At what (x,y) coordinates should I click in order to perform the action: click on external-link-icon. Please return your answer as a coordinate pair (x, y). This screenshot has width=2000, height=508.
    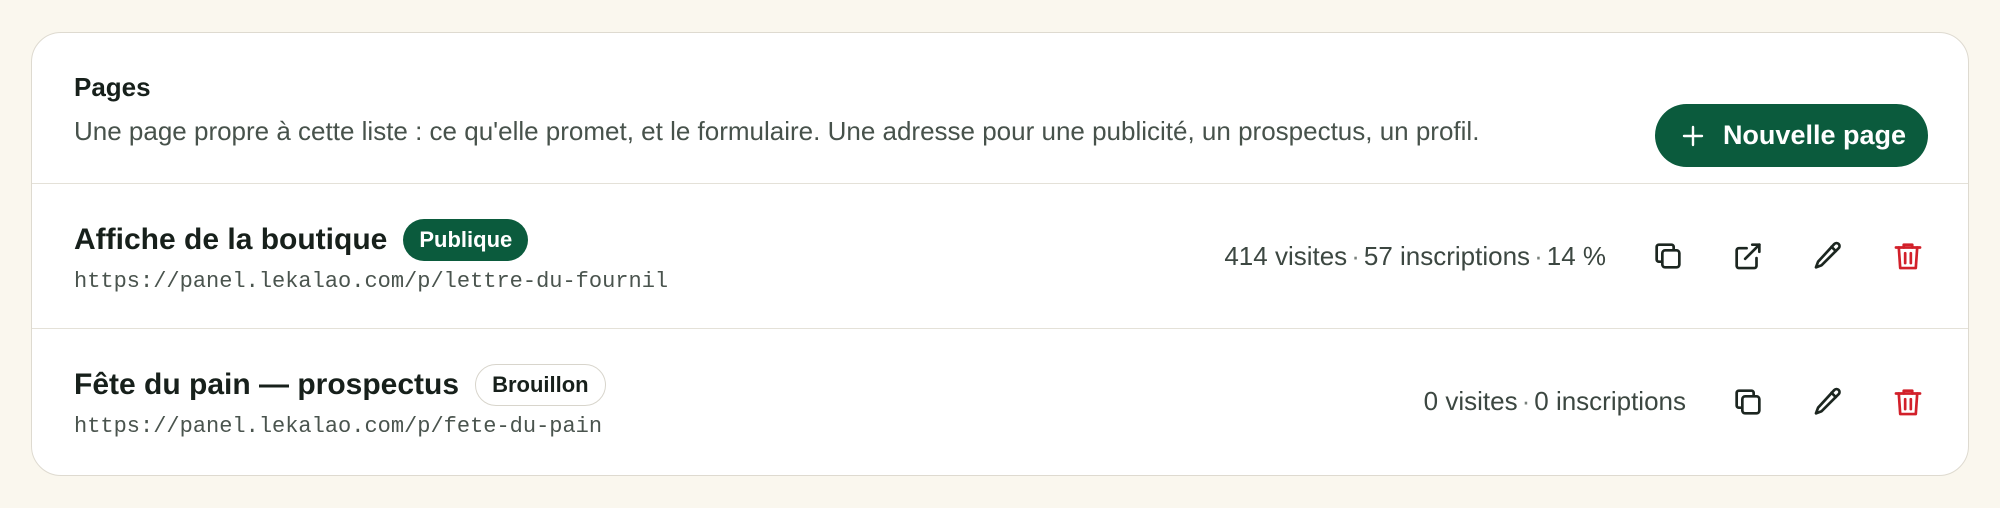
    Looking at the image, I should click on (1748, 256).